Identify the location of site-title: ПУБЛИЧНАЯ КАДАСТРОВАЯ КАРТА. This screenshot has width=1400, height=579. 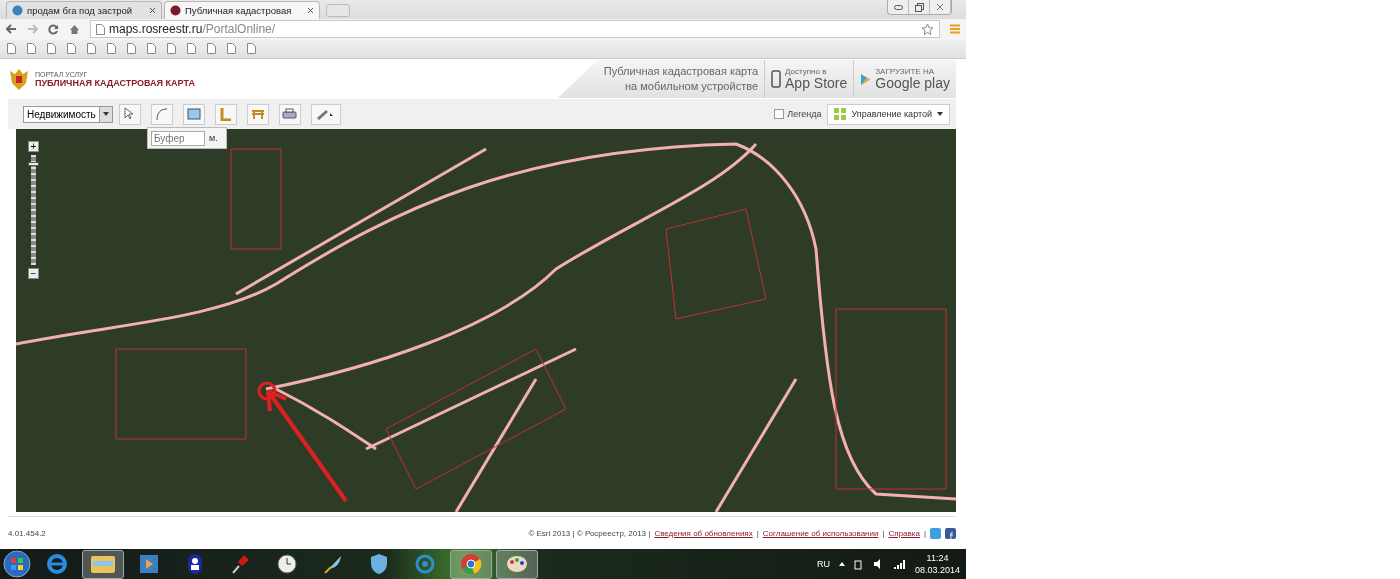
(115, 82).